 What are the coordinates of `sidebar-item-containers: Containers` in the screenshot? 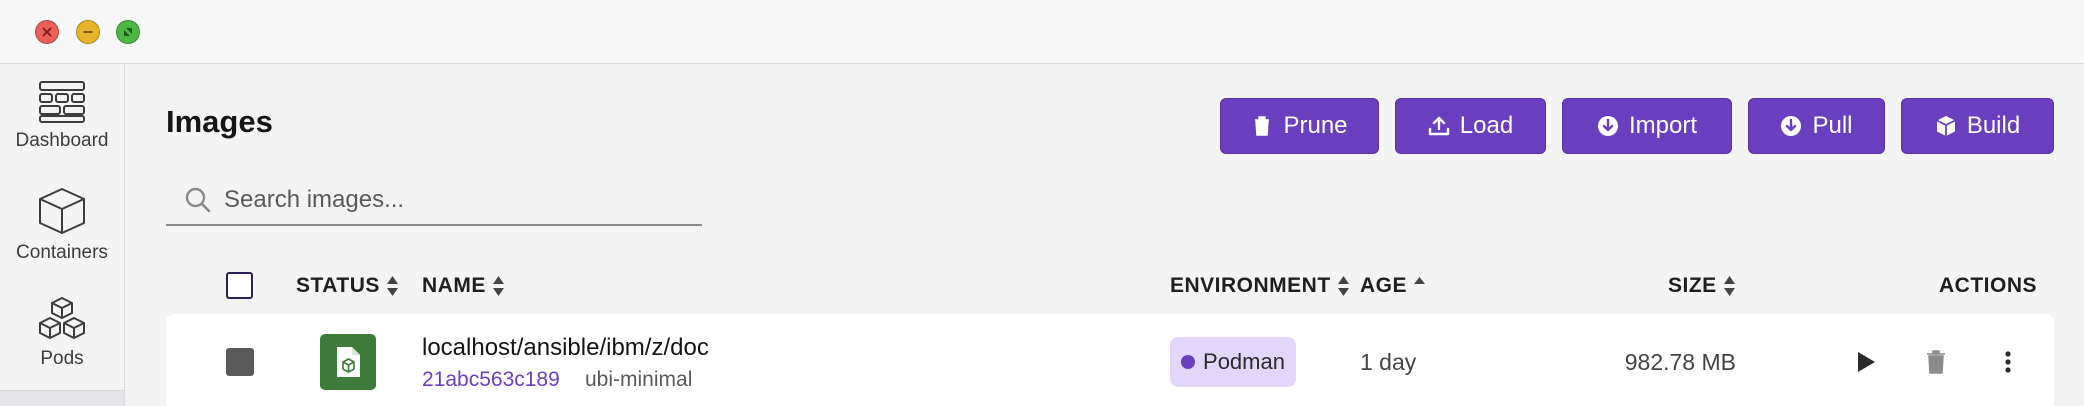 It's located at (62, 225).